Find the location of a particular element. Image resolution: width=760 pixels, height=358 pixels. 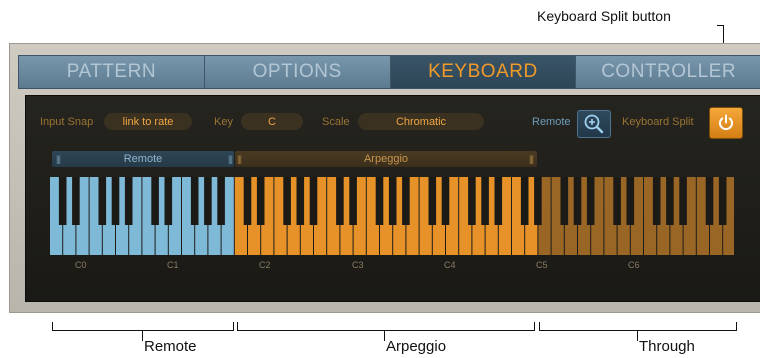

zoom-in-icon is located at coordinates (594, 124).